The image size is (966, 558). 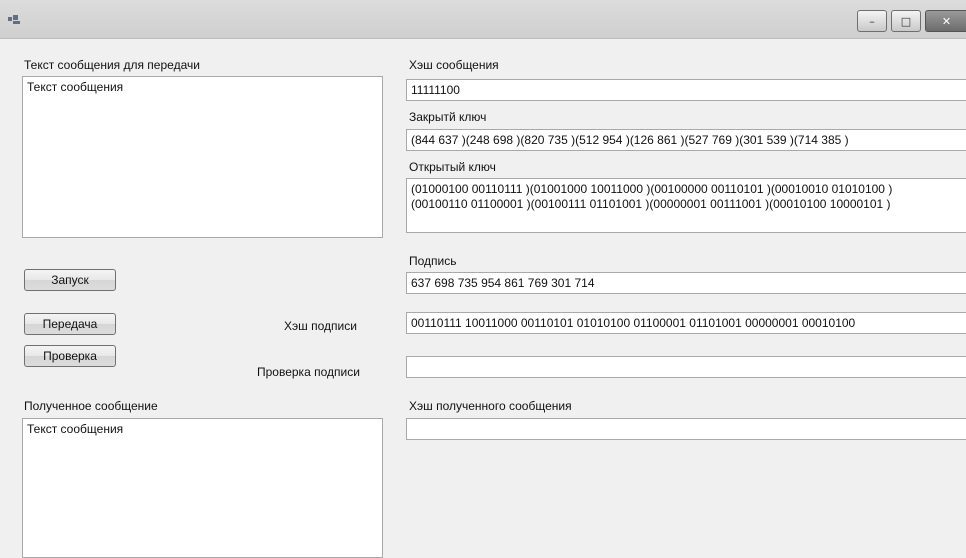 I want to click on minimize-button: –, so click(x=872, y=21).